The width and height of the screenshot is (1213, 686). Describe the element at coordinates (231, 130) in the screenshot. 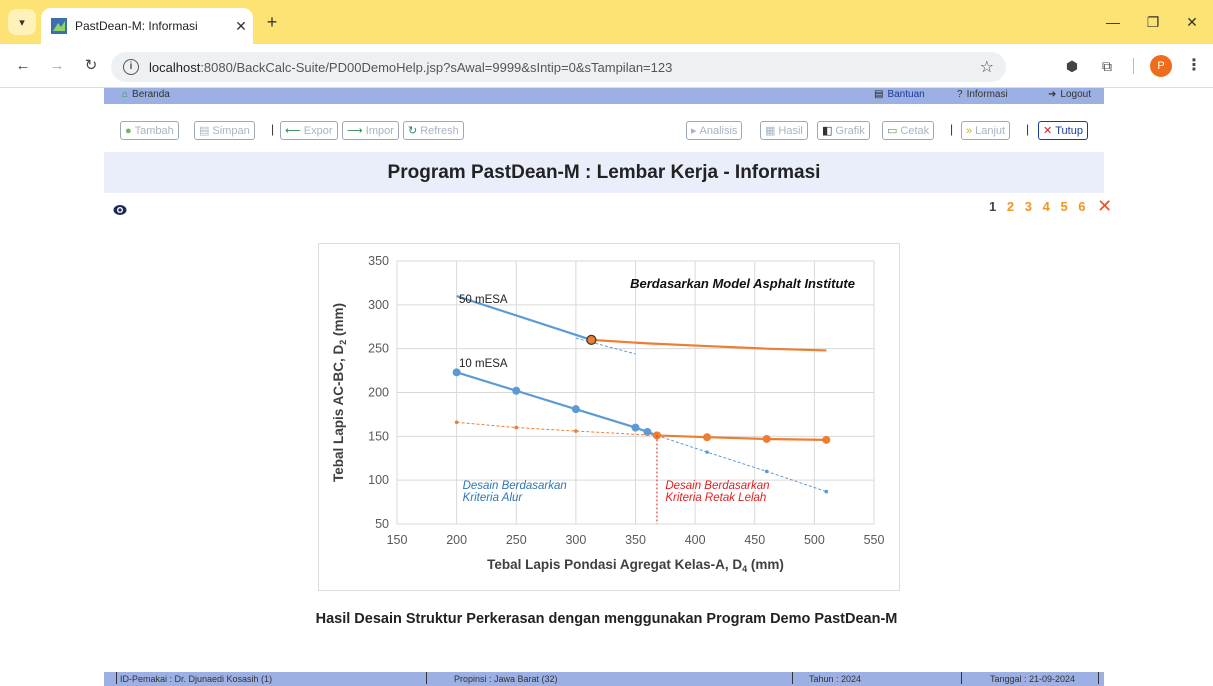

I see `simpan-label: Simpan` at that location.